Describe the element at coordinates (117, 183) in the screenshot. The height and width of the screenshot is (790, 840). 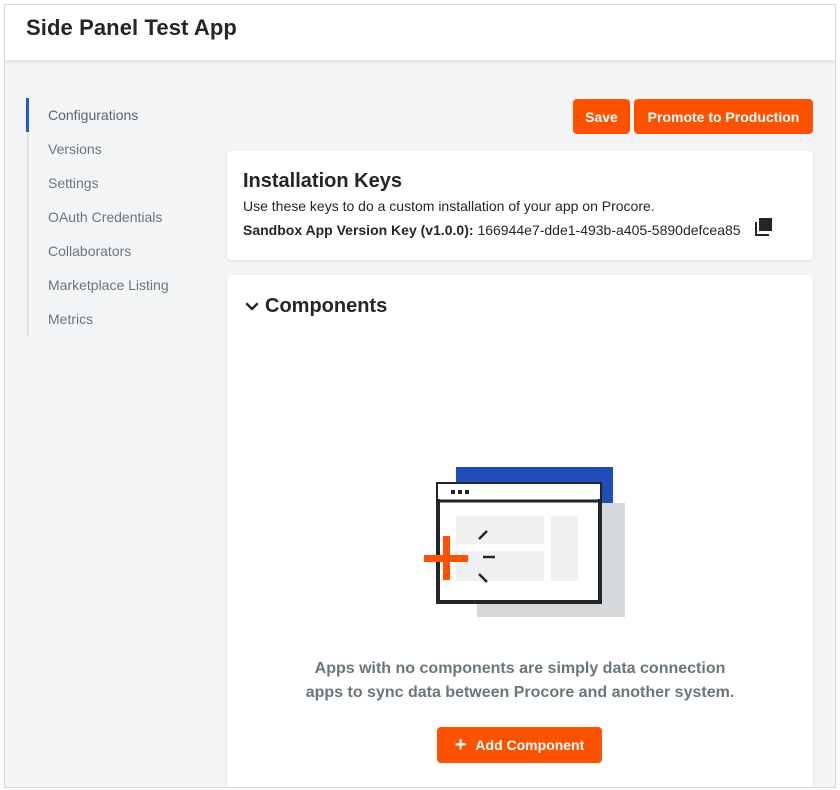
I see `sidebar-item-settings: Settings` at that location.